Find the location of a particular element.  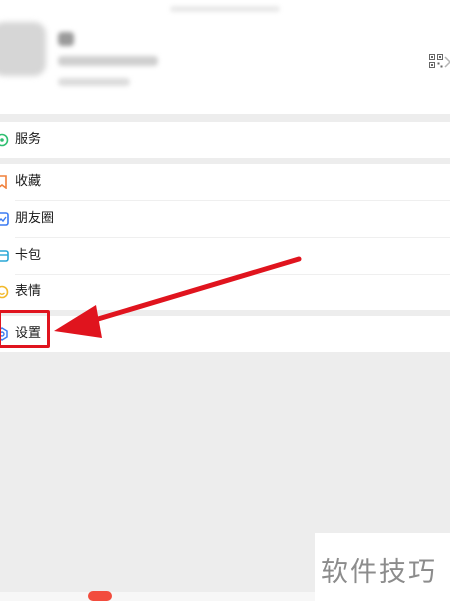

services-icon is located at coordinates (4, 140).